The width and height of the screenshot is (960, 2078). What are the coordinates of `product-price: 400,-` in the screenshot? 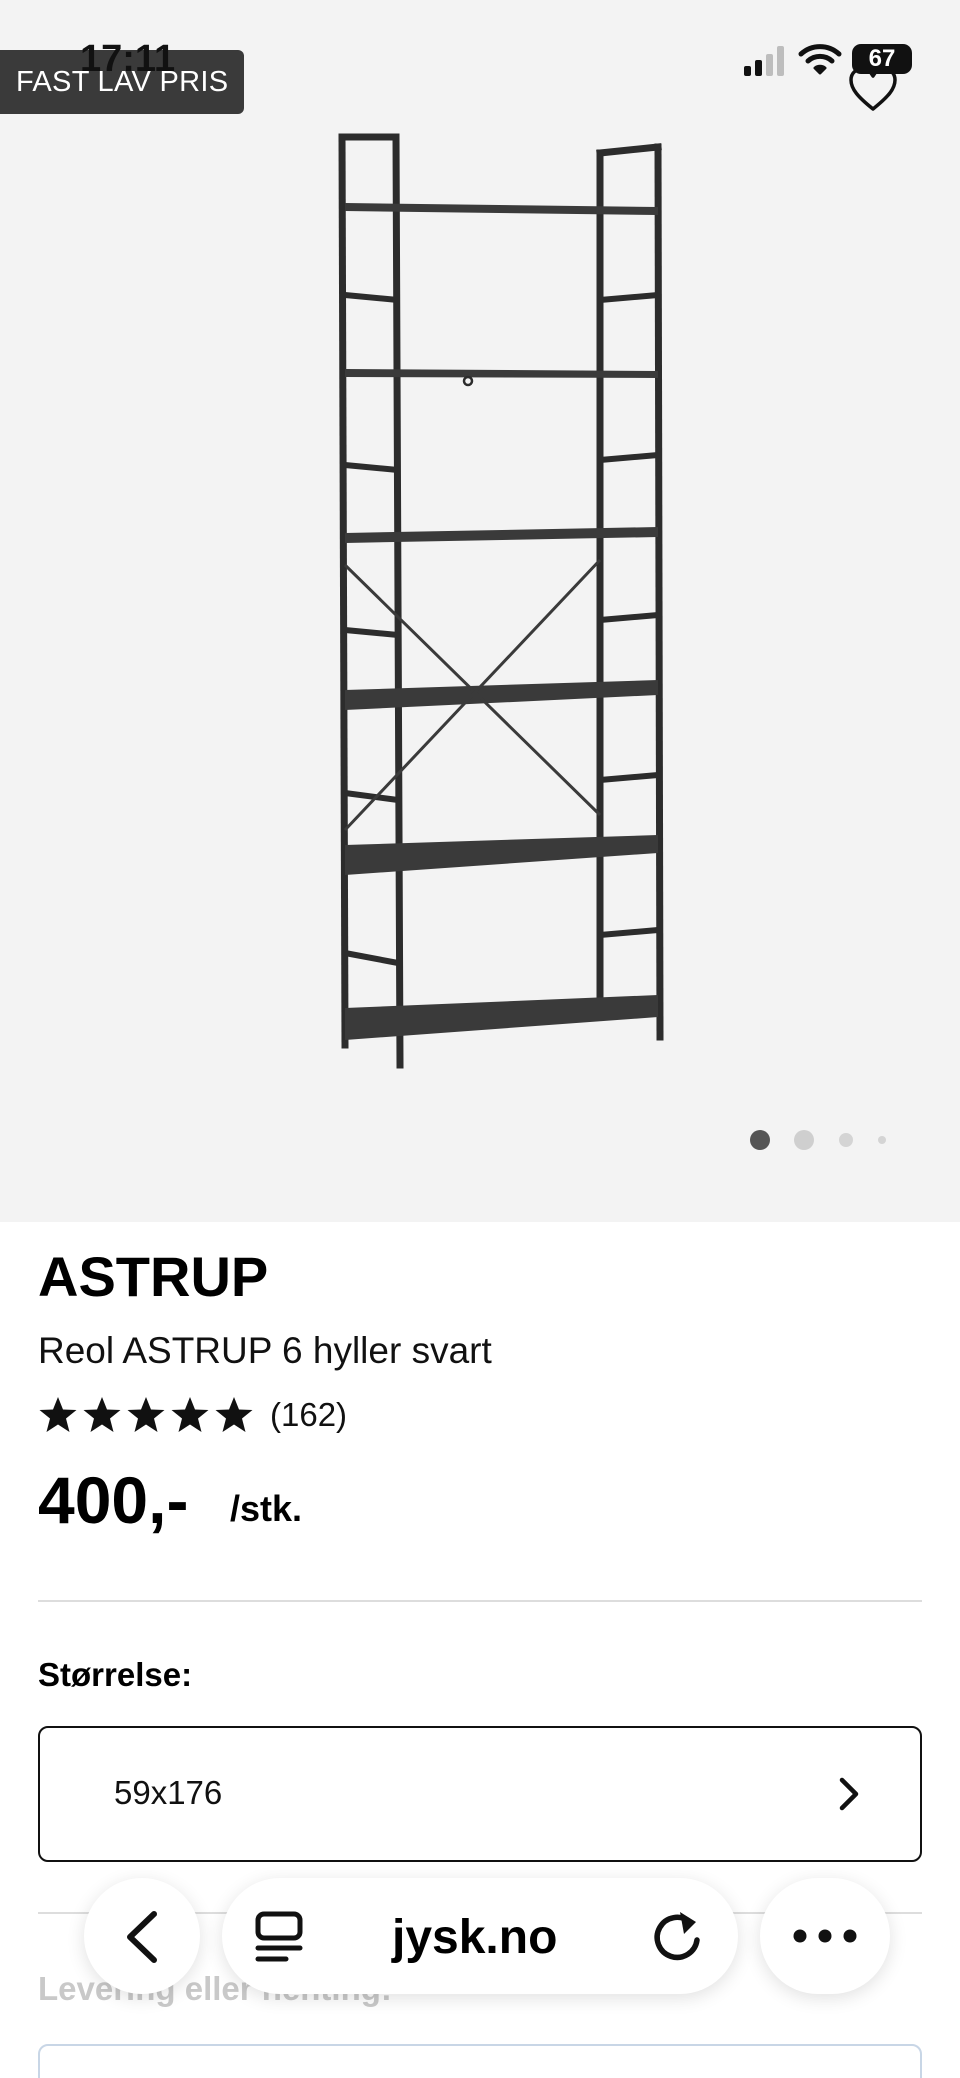 It's located at (113, 1500).